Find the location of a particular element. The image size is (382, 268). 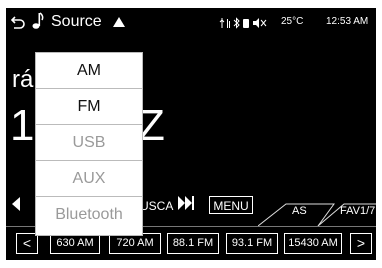

source-option-usb: USB is located at coordinates (89, 143).